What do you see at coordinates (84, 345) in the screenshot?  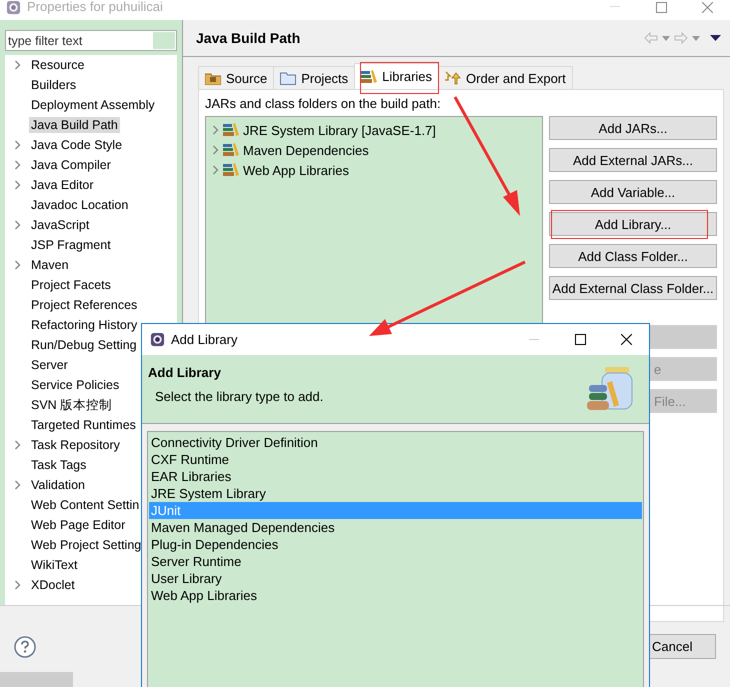 I see `category-item: Run/Debug Setting` at bounding box center [84, 345].